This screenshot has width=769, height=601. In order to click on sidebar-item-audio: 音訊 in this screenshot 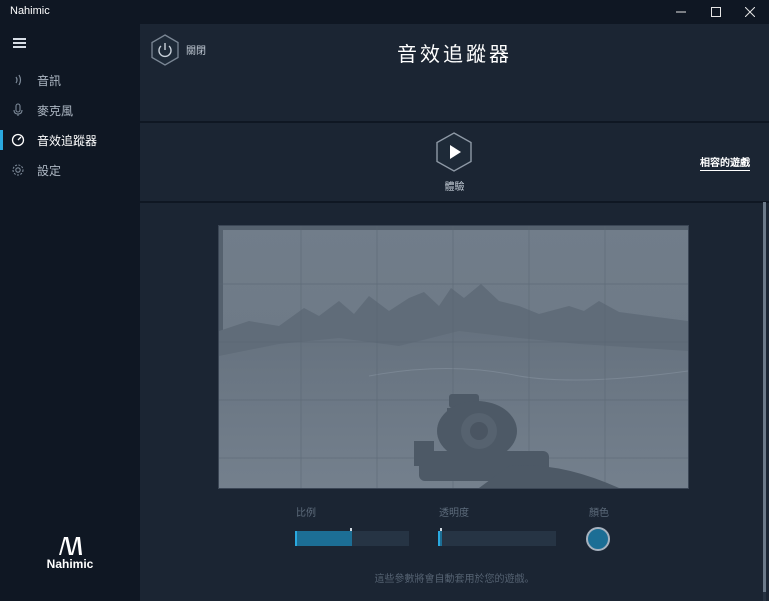, I will do `click(70, 80)`.